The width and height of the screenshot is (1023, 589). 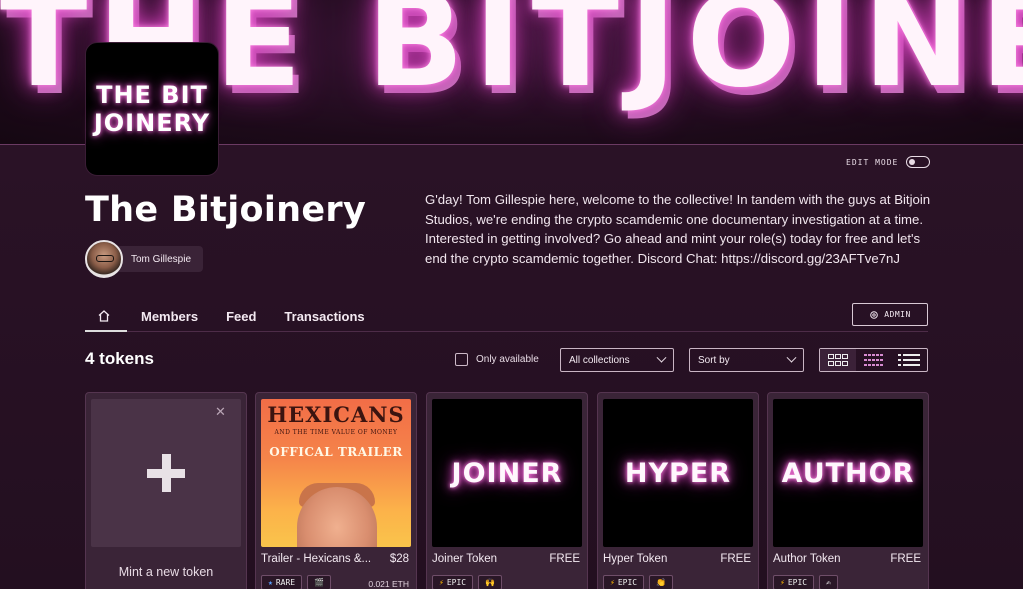 I want to click on raised-hands-icon: 🙌, so click(x=490, y=582).